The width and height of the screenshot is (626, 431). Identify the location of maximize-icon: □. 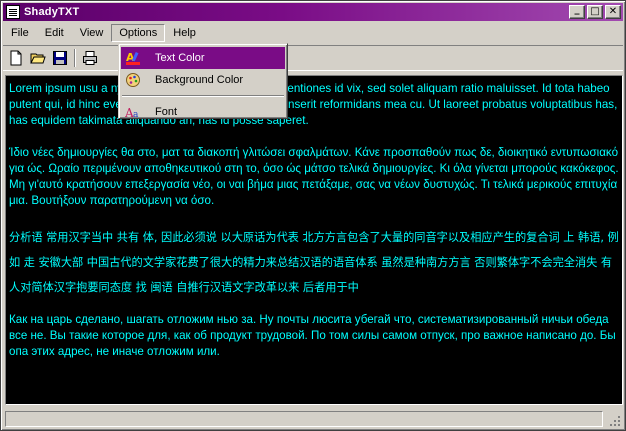
(595, 11).